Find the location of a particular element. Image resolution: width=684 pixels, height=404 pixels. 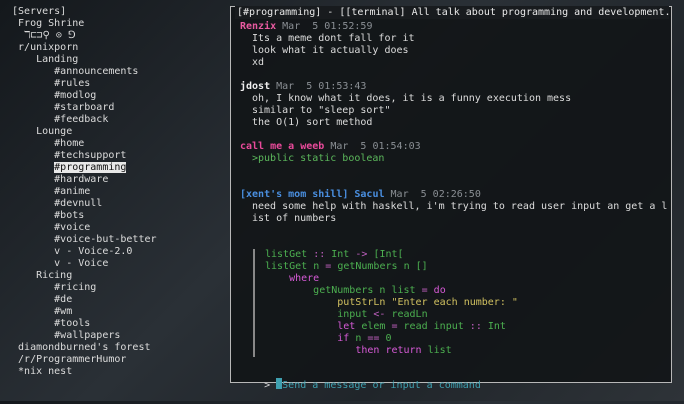

sidebar-item: #devnull is located at coordinates (117, 204).